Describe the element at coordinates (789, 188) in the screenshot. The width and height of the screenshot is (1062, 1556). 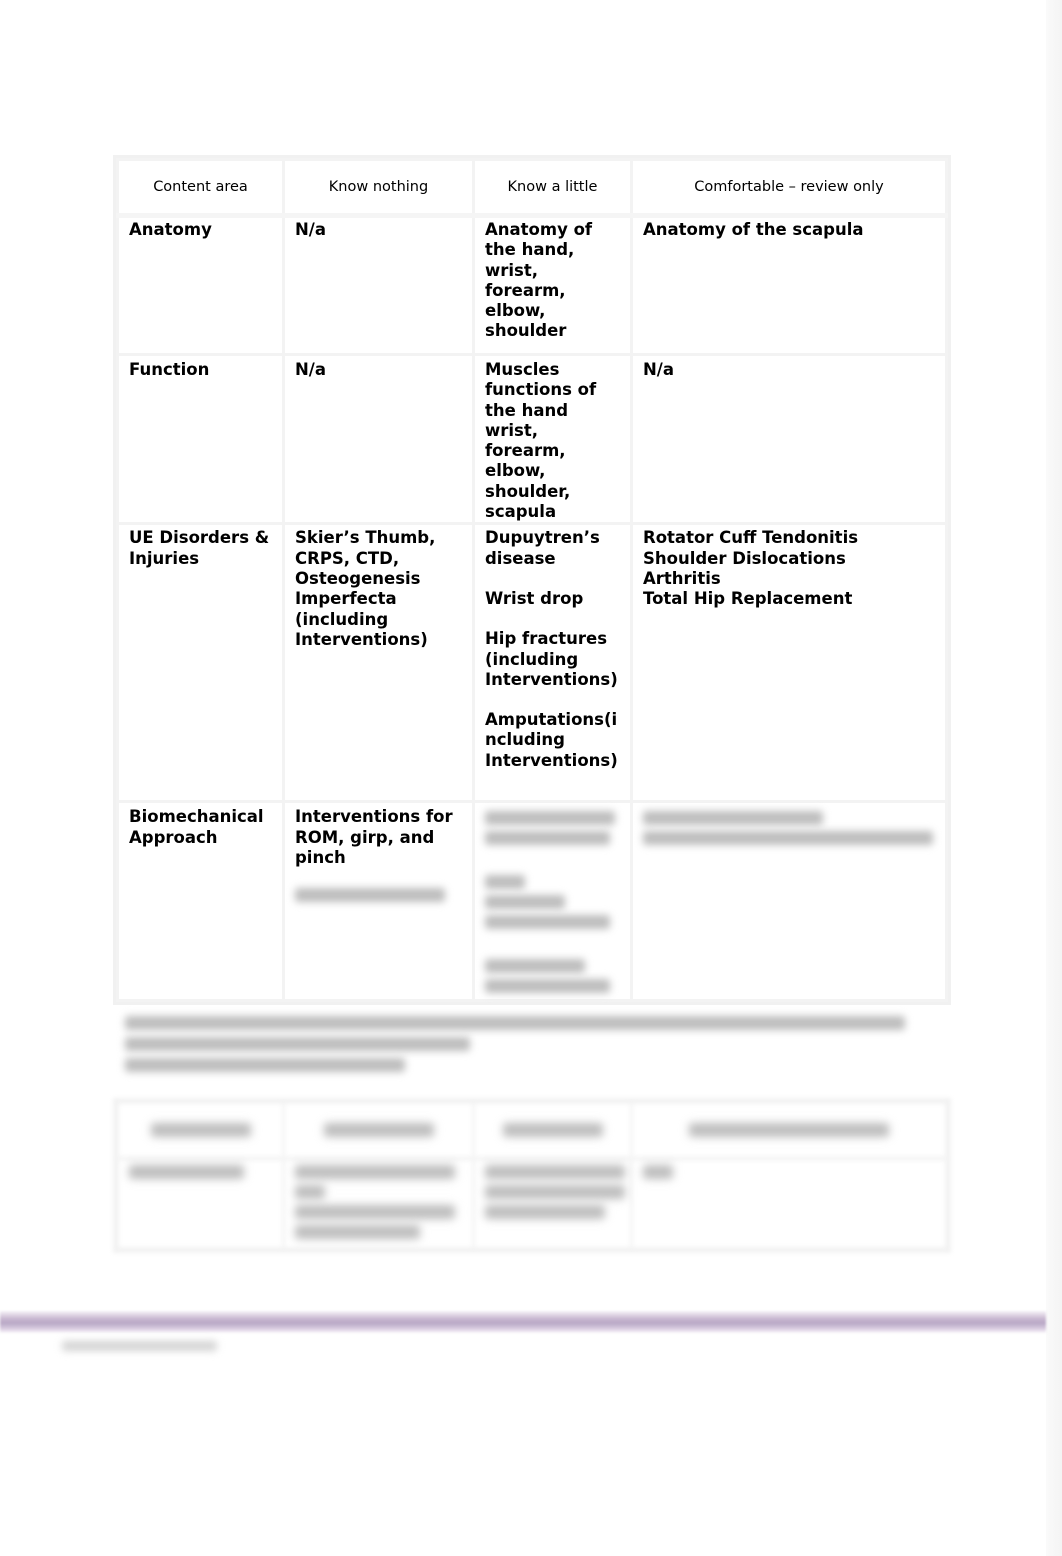
I see `header-comfortable: Comfortable – review only` at that location.